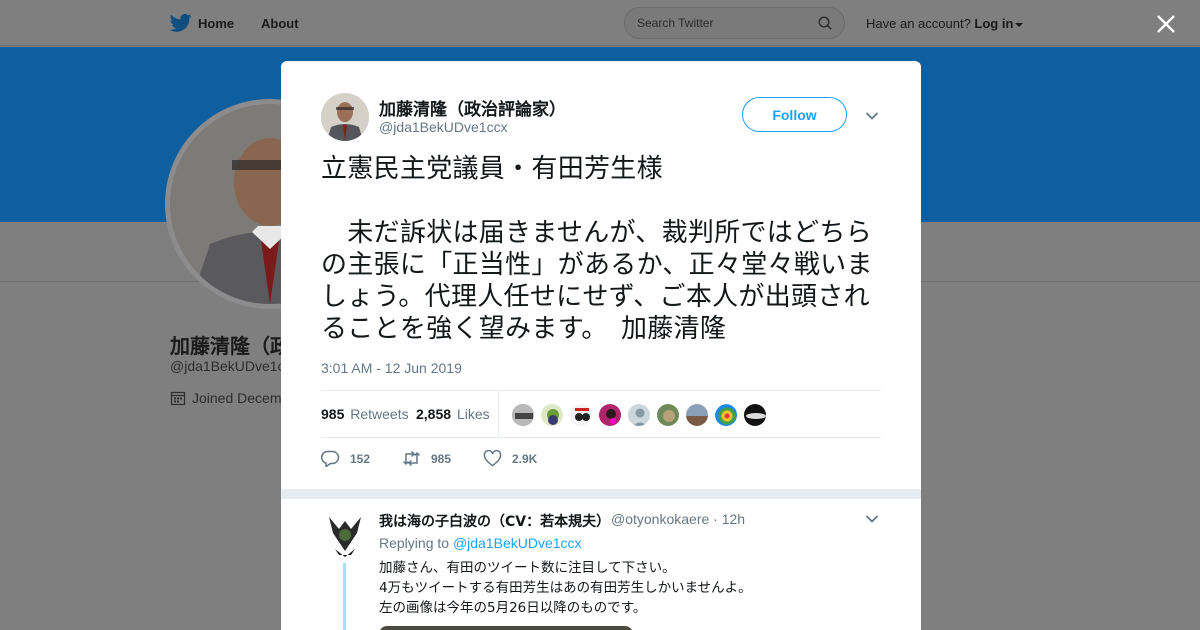  I want to click on reply-text-line: 4万もツイートする有田芳生はあの有田芳生しかいませんよ。, so click(565, 588).